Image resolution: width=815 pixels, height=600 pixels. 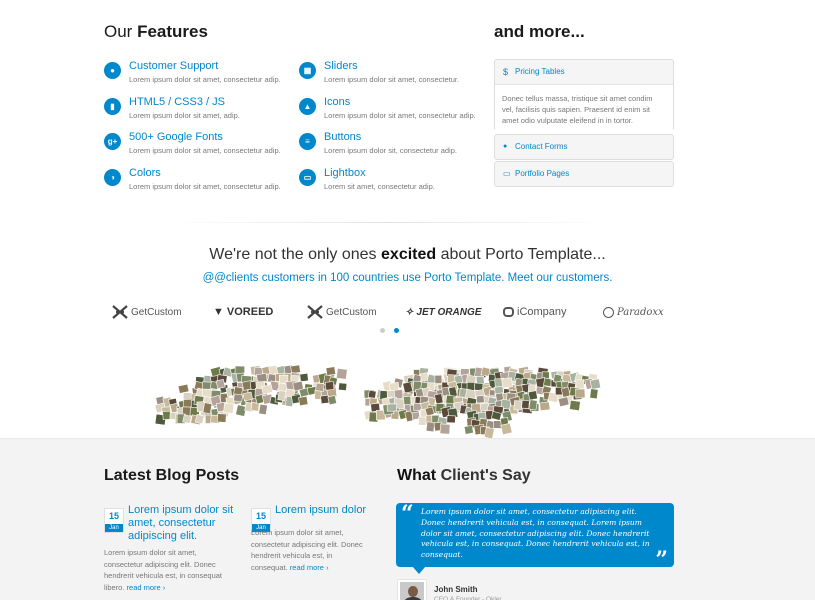 What do you see at coordinates (145, 173) in the screenshot?
I see `feature-title-link: Colors` at bounding box center [145, 173].